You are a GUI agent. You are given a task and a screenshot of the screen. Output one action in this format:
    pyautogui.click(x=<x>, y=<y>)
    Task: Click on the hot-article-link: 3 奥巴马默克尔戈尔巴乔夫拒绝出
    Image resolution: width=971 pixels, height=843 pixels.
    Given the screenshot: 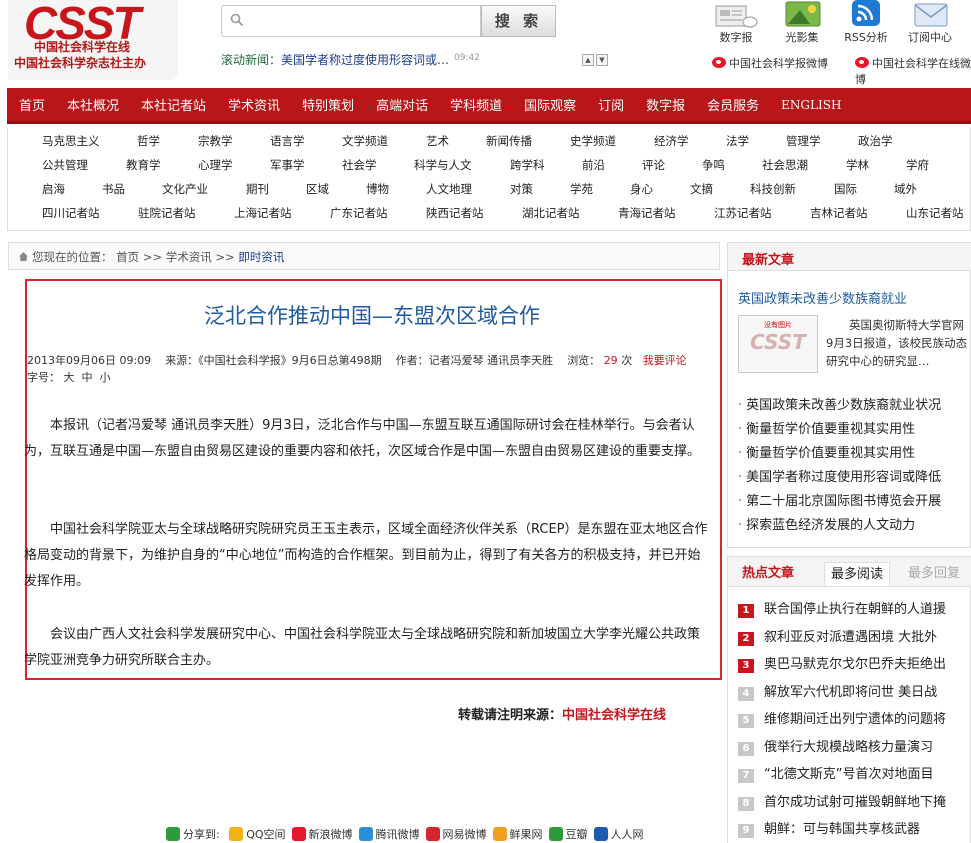 What is the action you would take?
    pyautogui.click(x=842, y=663)
    